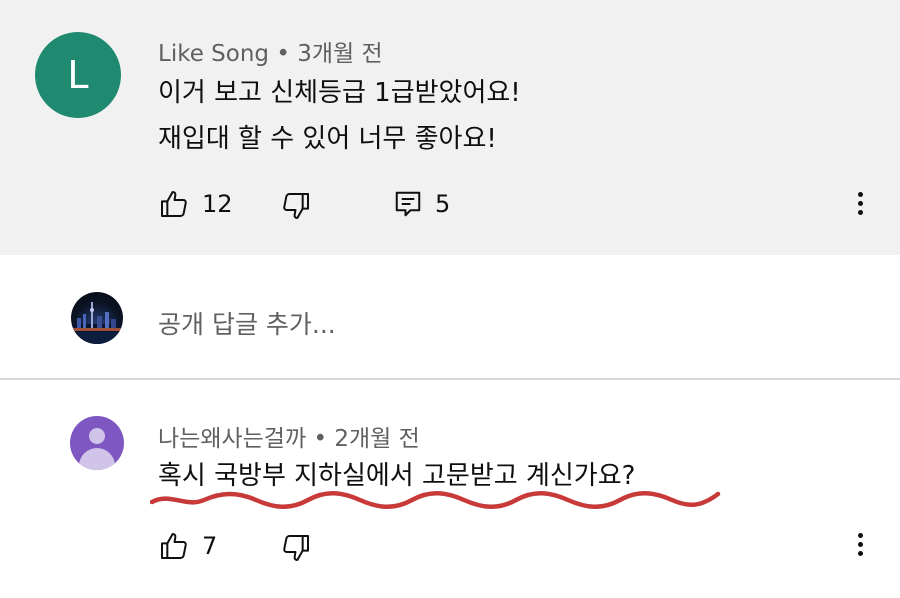  Describe the element at coordinates (217, 204) in the screenshot. I see `comment-1-like-count: 12` at that location.